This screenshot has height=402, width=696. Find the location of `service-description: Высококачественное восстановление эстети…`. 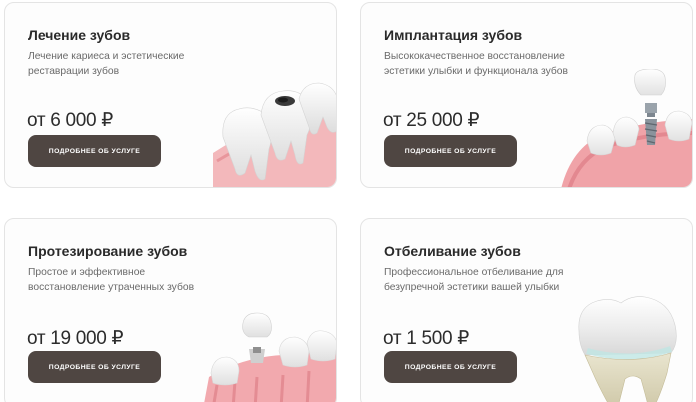

service-description: Высококачественное восстановление эстети… is located at coordinates (476, 64).